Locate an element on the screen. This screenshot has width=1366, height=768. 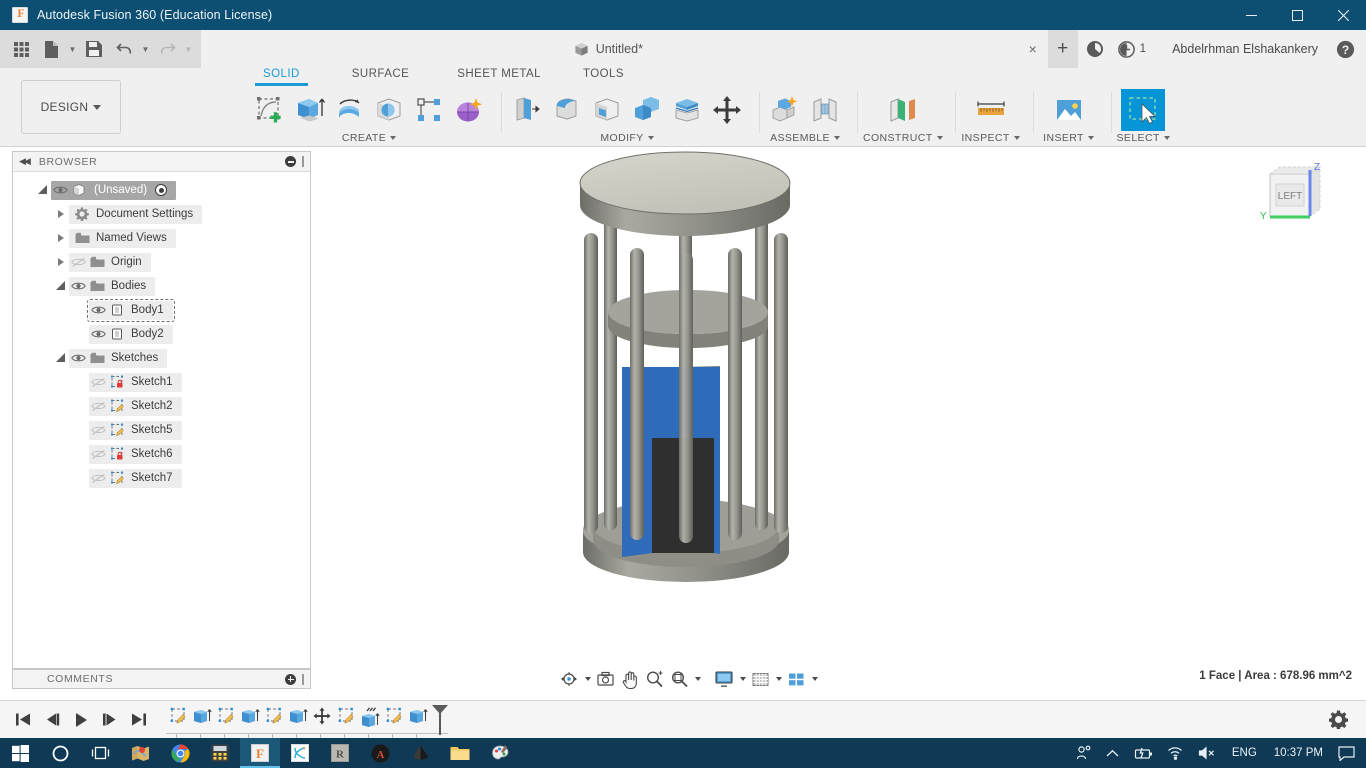
close-document-tab-icon: × is located at coordinates (1033, 49).